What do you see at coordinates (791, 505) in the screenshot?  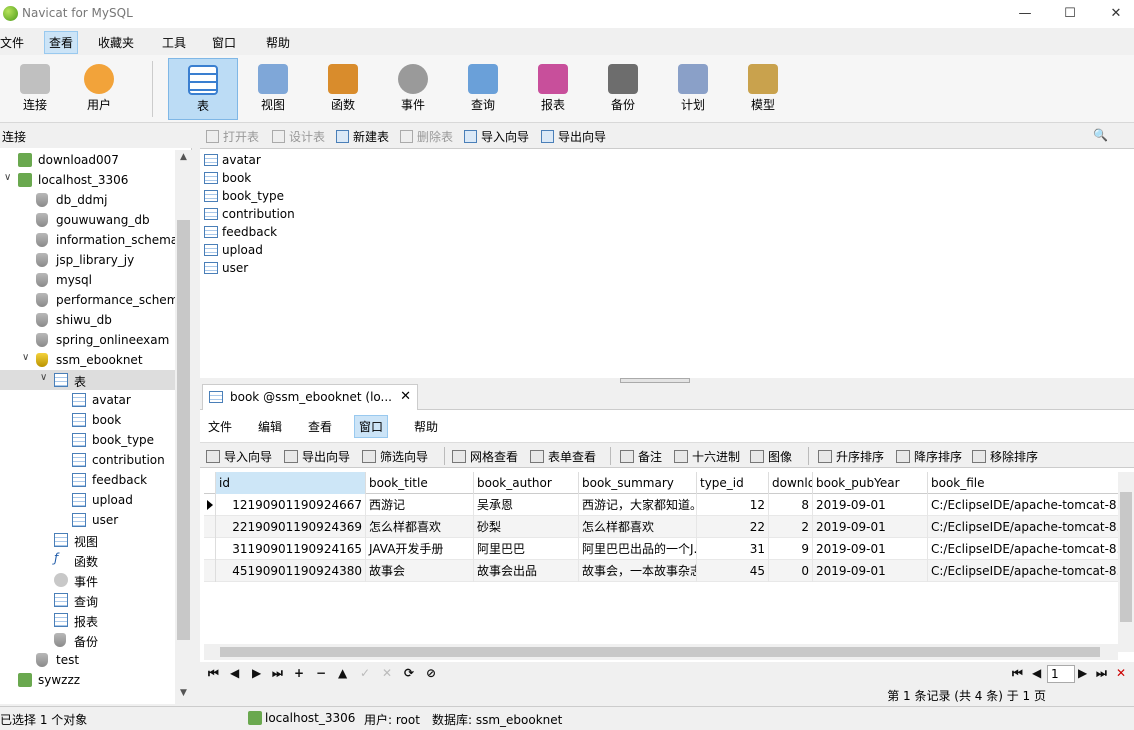 I see `table-cell: 8` at bounding box center [791, 505].